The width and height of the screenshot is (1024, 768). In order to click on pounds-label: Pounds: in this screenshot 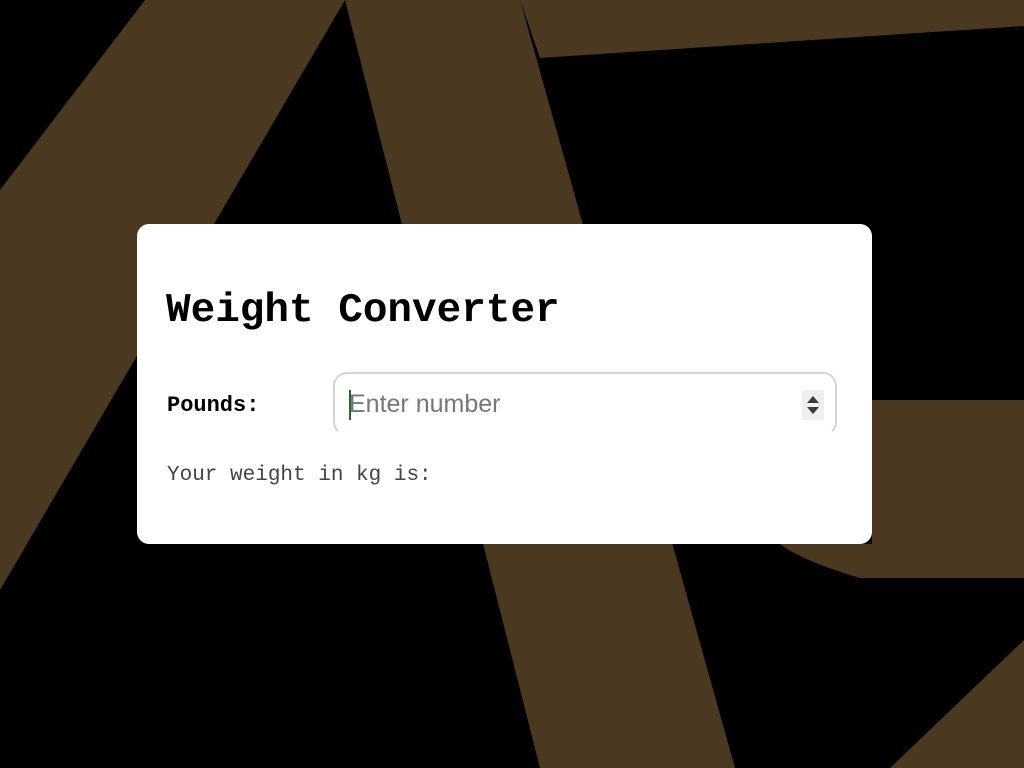, I will do `click(213, 405)`.